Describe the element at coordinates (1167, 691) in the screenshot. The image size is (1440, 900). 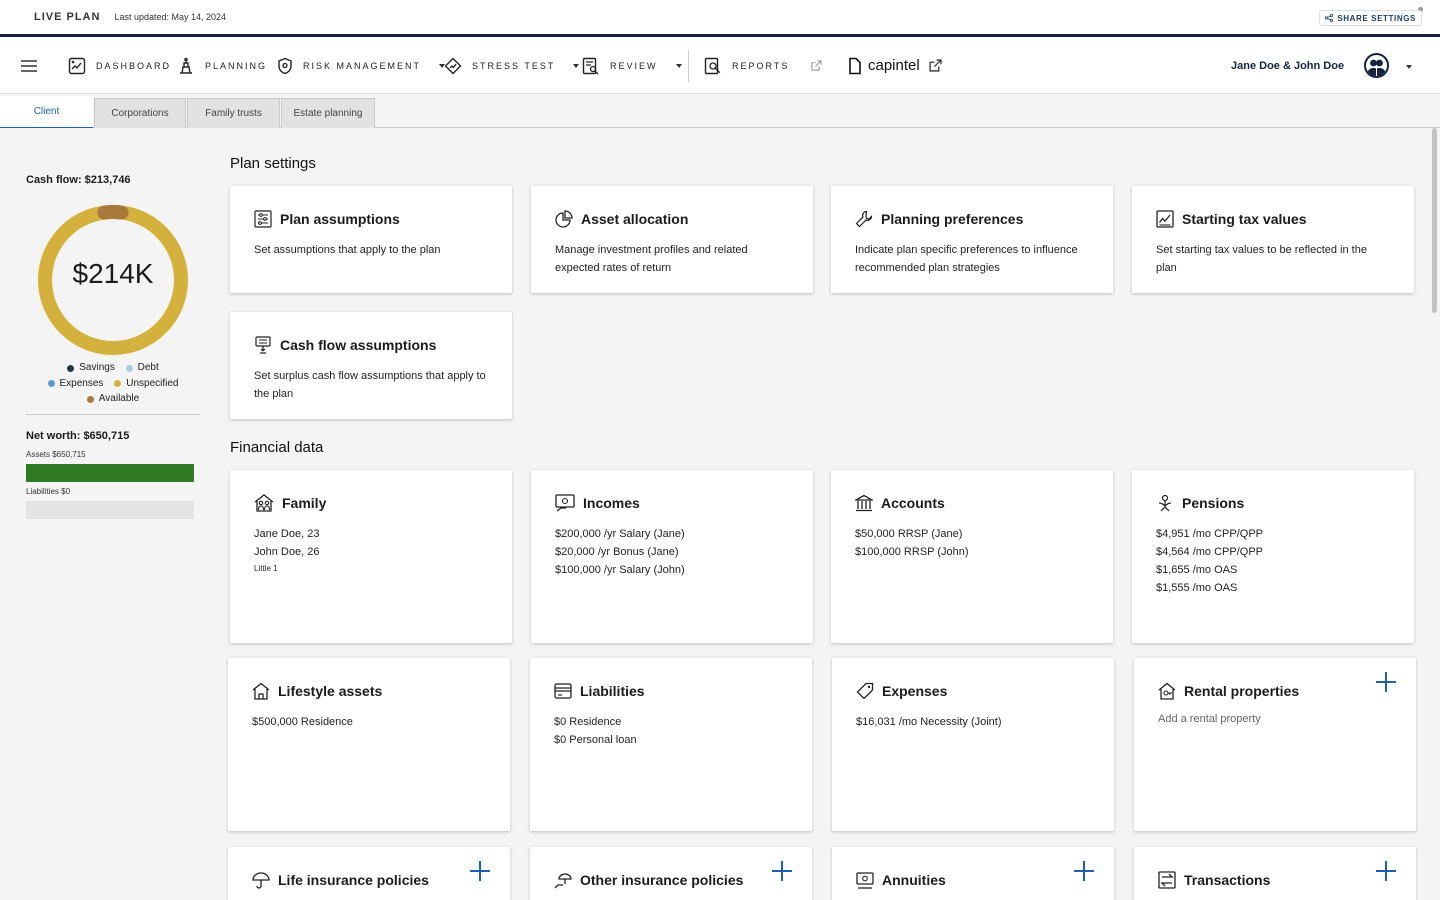
I see `rental-property-icon` at that location.